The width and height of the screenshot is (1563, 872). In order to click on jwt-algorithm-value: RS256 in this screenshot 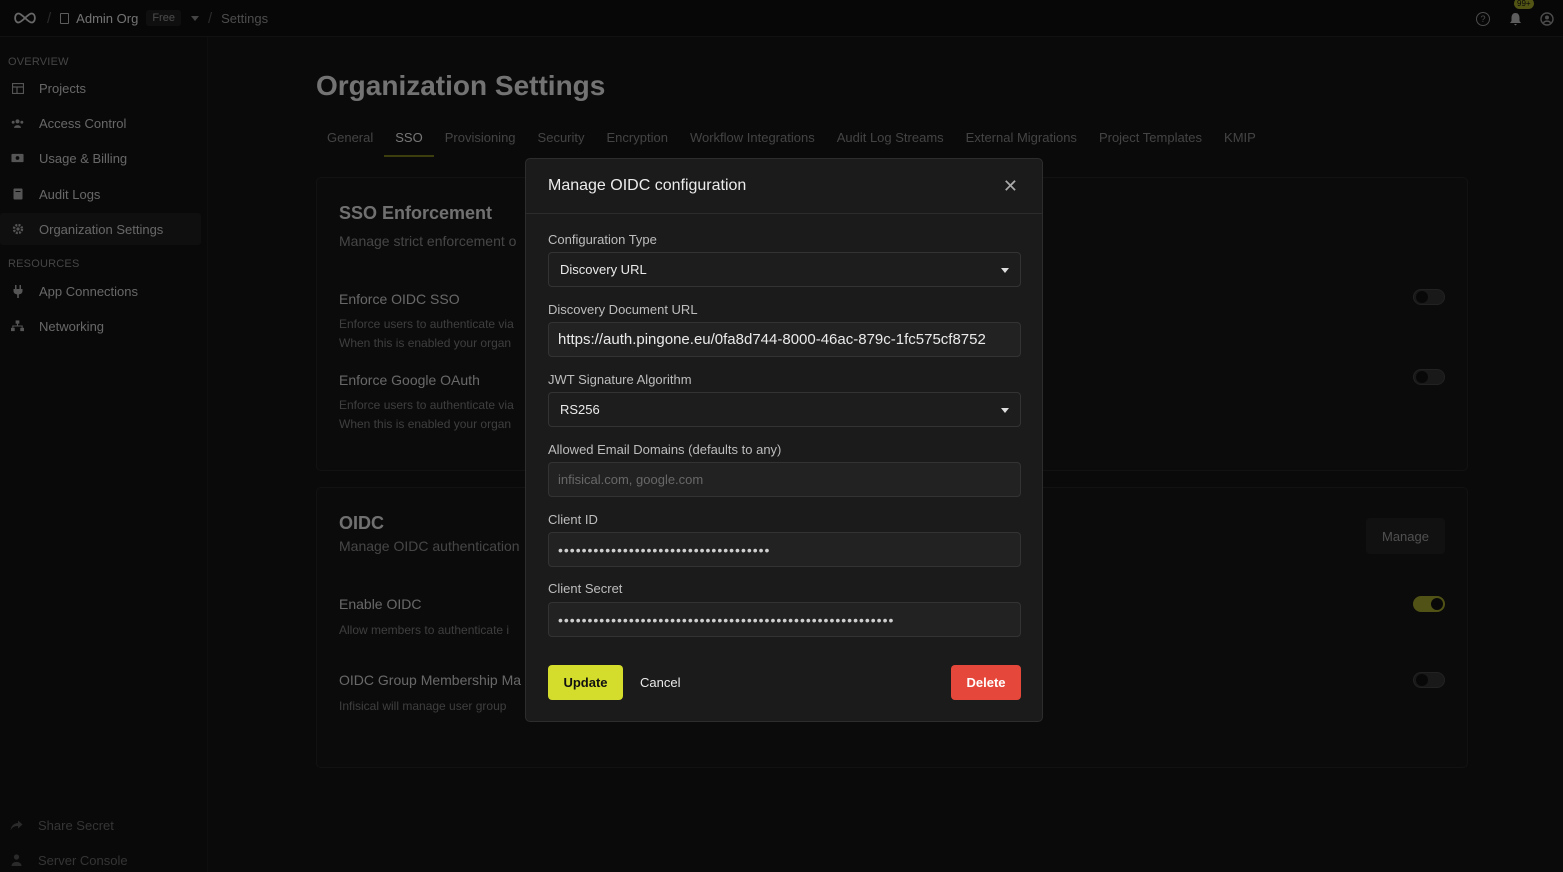, I will do `click(580, 409)`.